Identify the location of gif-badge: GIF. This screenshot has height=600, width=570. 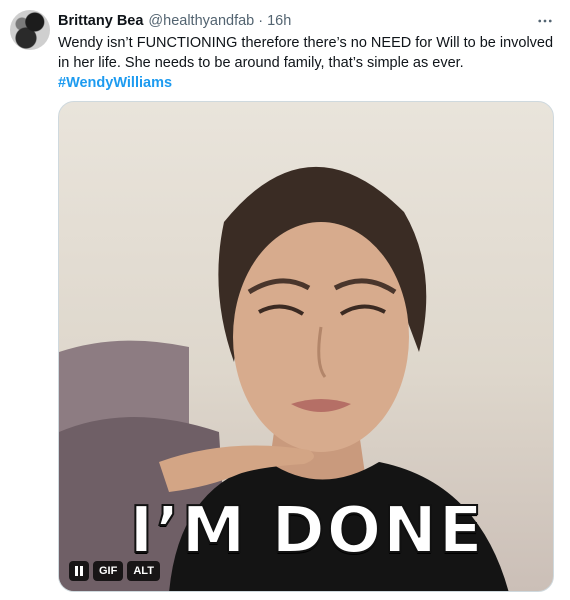
(108, 571).